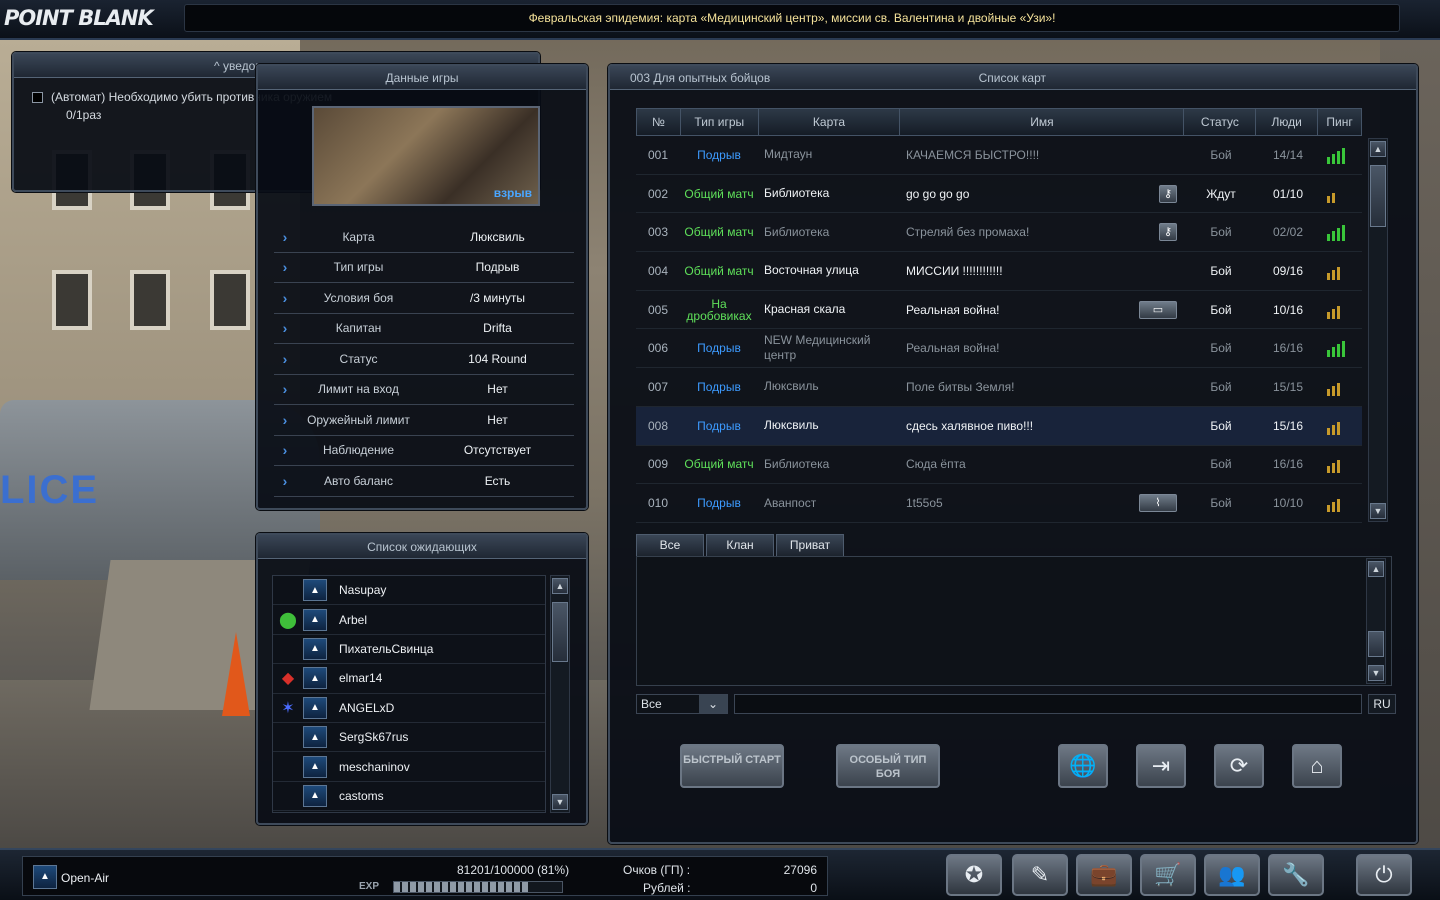  I want to click on map-preview: взрыв, so click(426, 156).